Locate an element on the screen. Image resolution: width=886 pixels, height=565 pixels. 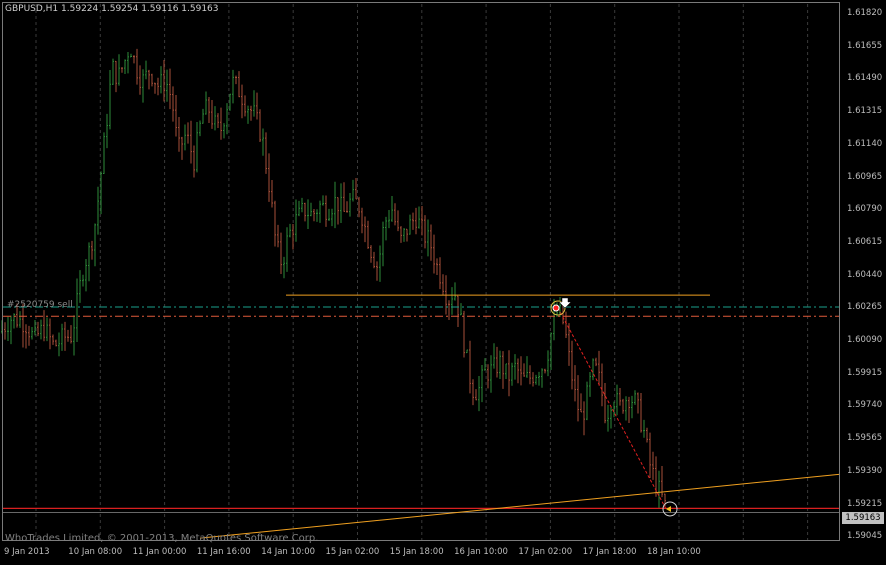
trade-path-line is located at coordinates (612, 408).